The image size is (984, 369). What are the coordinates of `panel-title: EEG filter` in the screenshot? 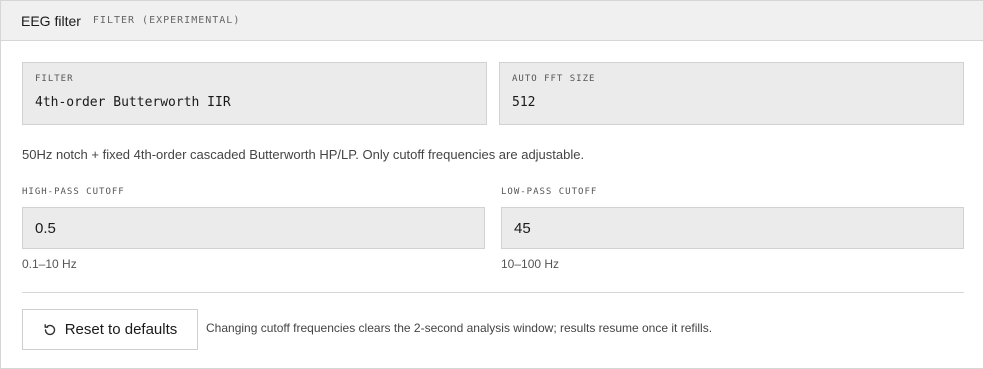 It's located at (51, 20).